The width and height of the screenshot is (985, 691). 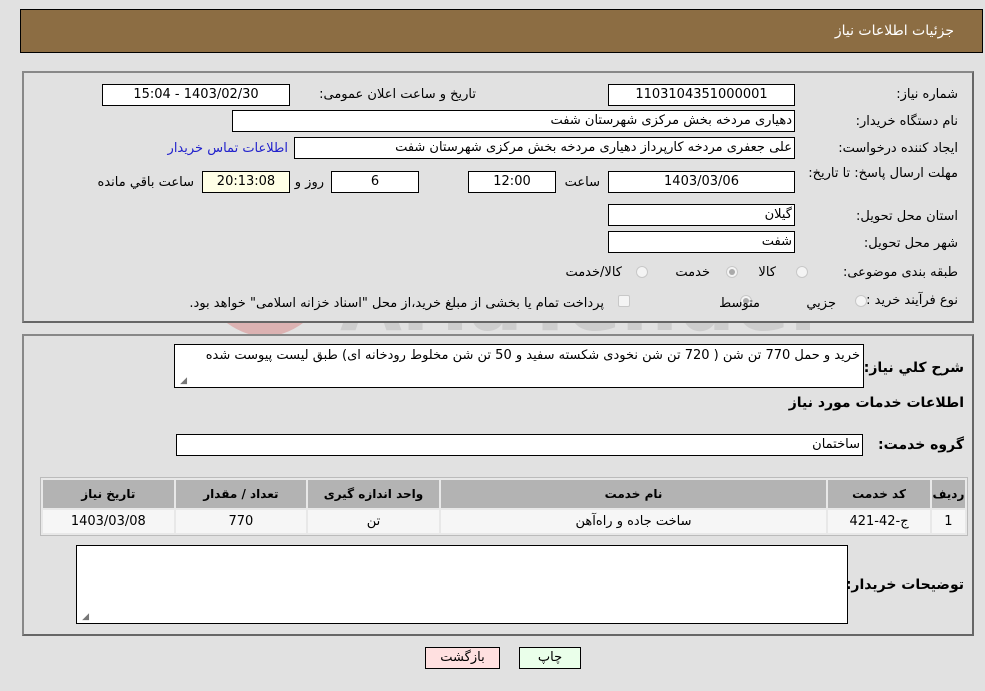 What do you see at coordinates (802, 272) in the screenshot?
I see `category-radio-goods` at bounding box center [802, 272].